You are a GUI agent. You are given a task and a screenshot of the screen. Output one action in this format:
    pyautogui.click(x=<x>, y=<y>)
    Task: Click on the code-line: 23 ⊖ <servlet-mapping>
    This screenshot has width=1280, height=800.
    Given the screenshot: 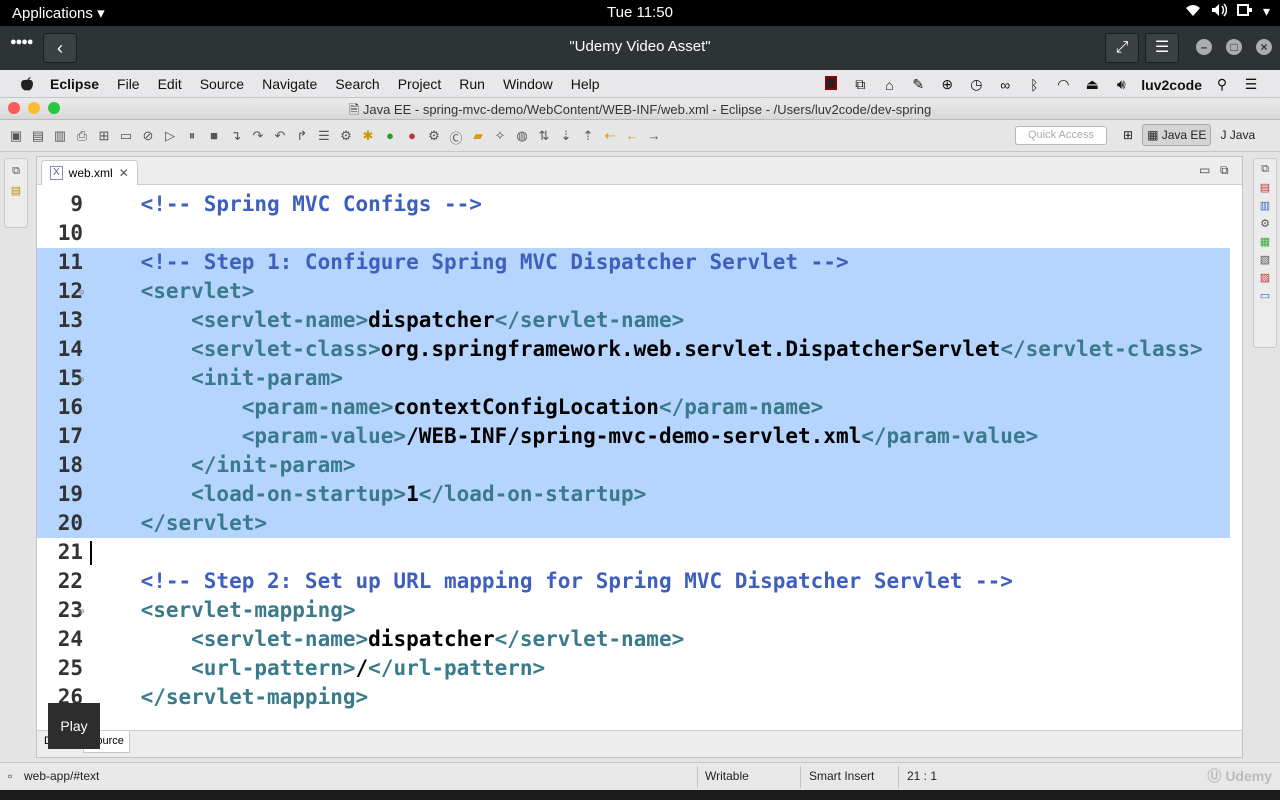 What is the action you would take?
    pyautogui.click(x=633, y=610)
    